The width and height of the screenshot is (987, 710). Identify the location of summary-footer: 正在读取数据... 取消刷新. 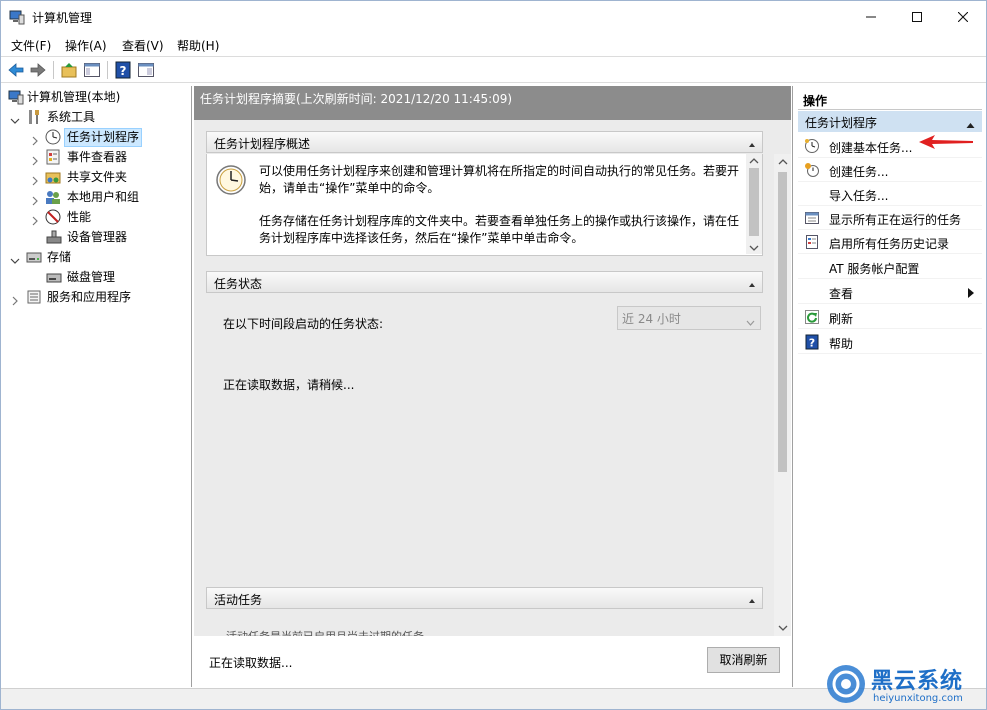
(492, 661).